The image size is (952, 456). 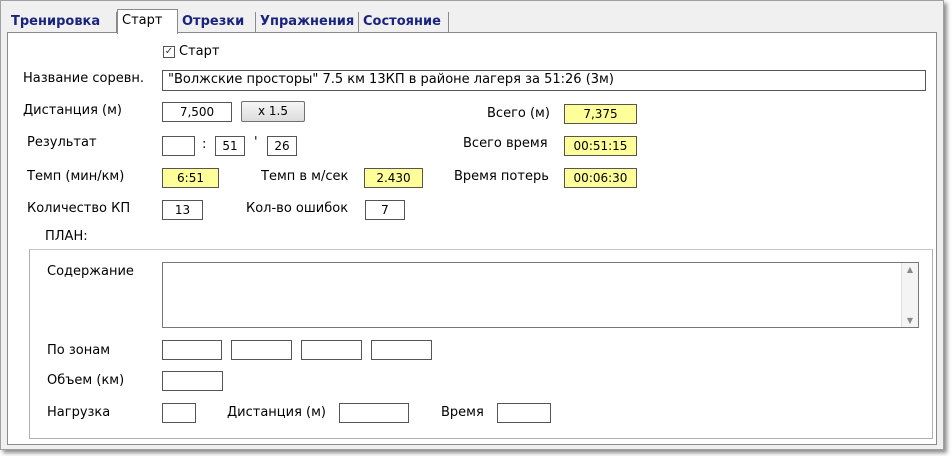 What do you see at coordinates (501, 176) in the screenshot?
I see `lost-time-label: Время потерь` at bounding box center [501, 176].